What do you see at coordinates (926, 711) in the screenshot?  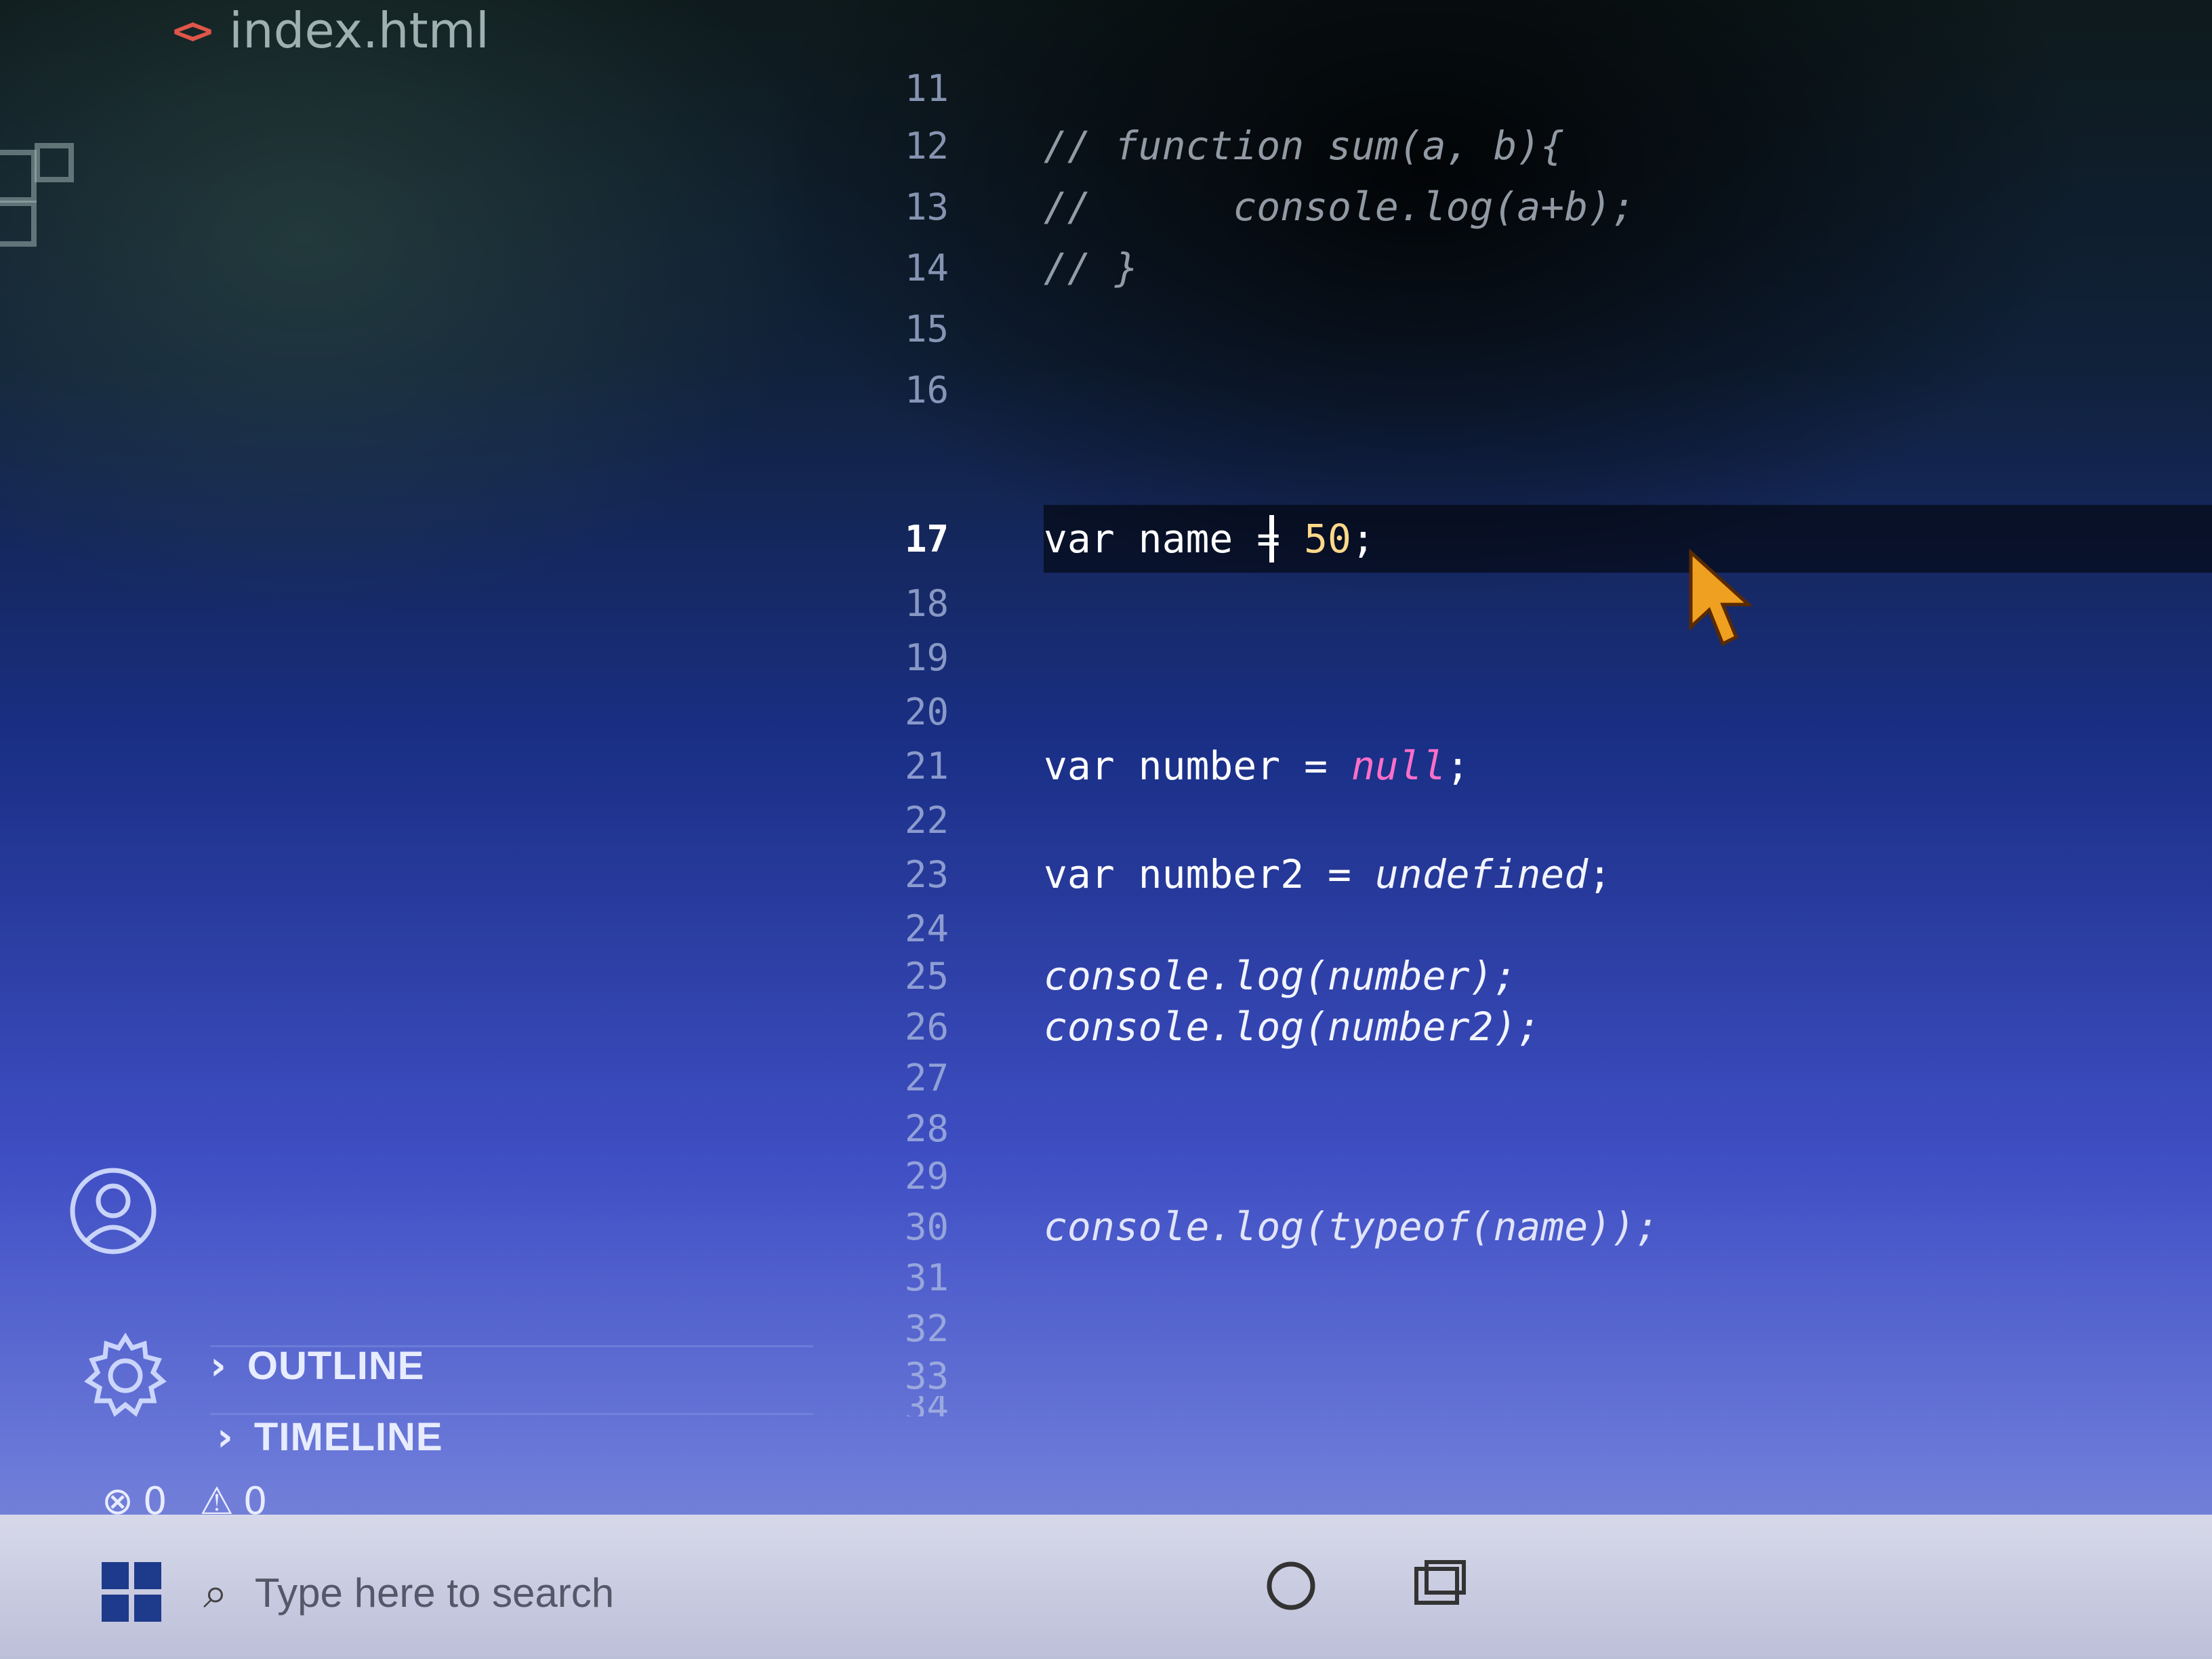 I see `line-number: 20` at bounding box center [926, 711].